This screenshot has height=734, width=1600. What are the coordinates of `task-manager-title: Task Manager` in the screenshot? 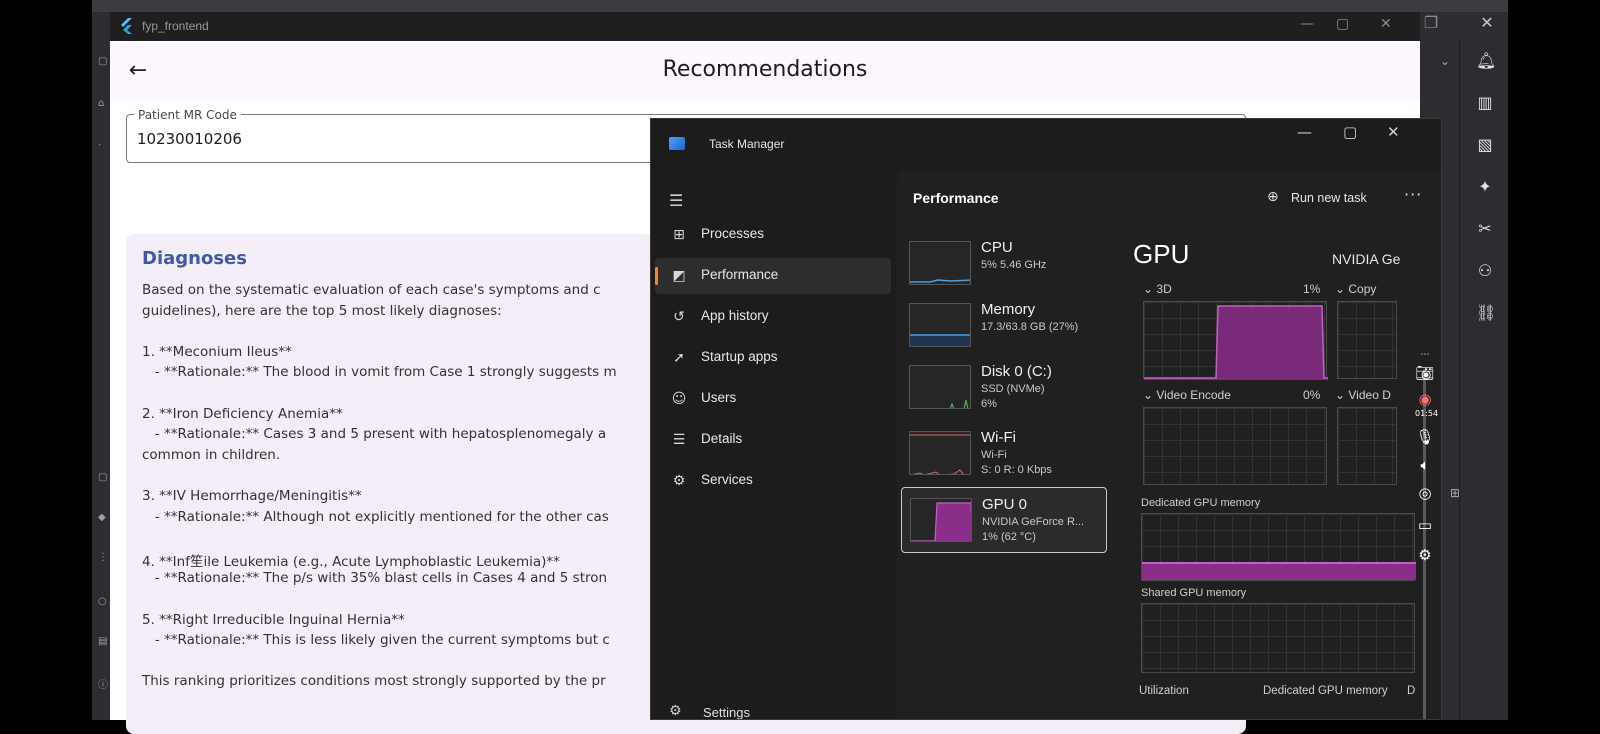 It's located at (747, 144).